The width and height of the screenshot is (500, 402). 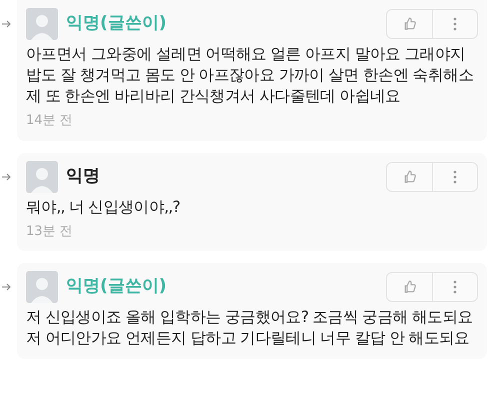 I want to click on comment-text: 아프면서 그와중에 설레면 어떡해요 얼른 아프지 말아요 그래야지 밥도 잘 챙겨먹고 몸도 안 아프잖아요 가까이 살면 한손엔 숙취해소제 또 한손엔 바리바리 간식챙겨서 사다줄텐데 아쉽네요, so click(x=250, y=75).